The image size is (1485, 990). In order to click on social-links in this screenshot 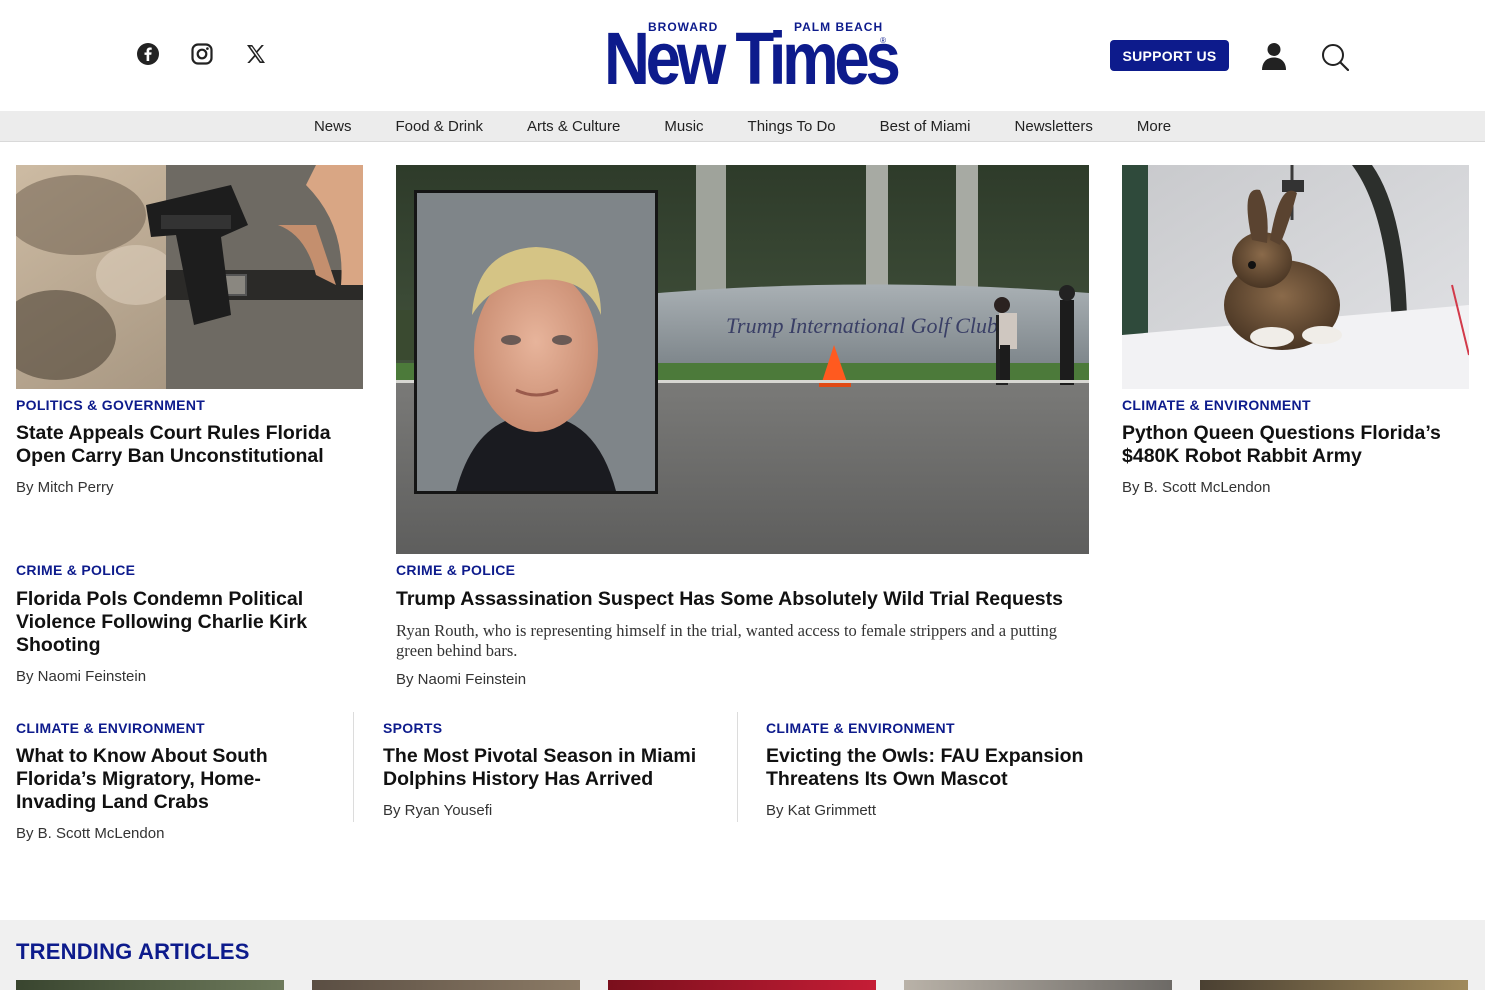, I will do `click(202, 54)`.